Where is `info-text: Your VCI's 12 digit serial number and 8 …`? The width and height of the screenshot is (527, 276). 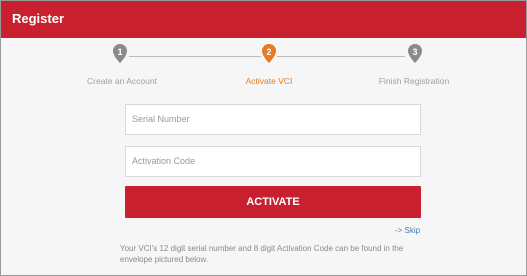
info-text: Your VCI's 12 digit serial number and 8 … is located at coordinates (262, 254).